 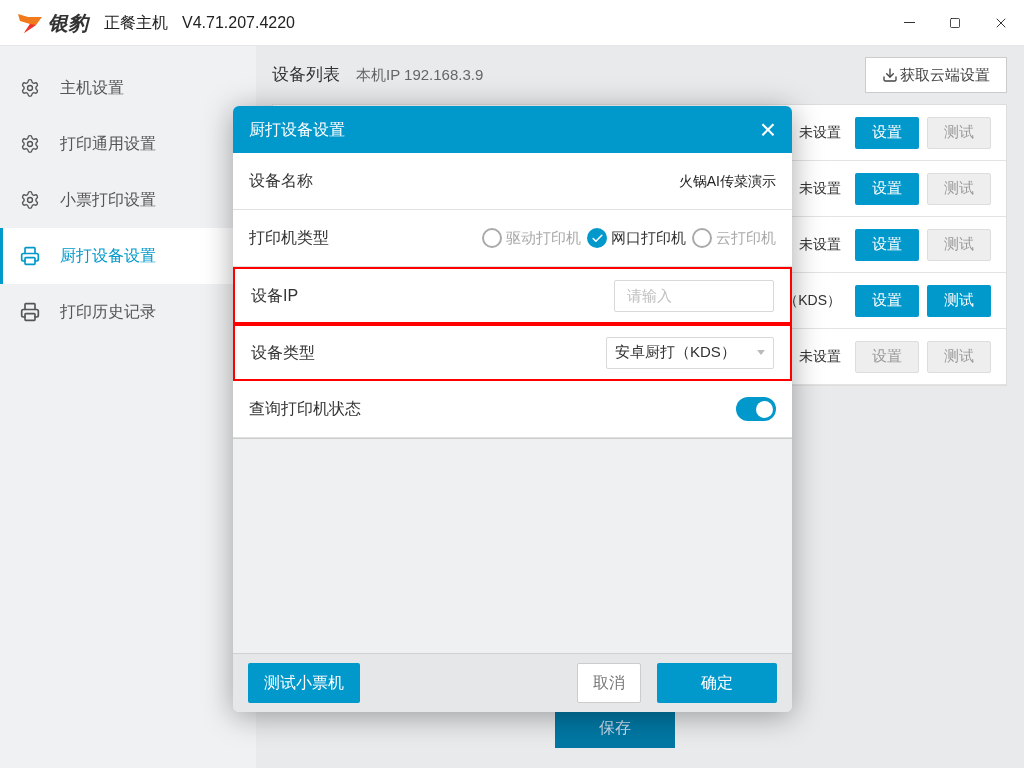 What do you see at coordinates (281, 181) in the screenshot?
I see `field-label: 设备名称` at bounding box center [281, 181].